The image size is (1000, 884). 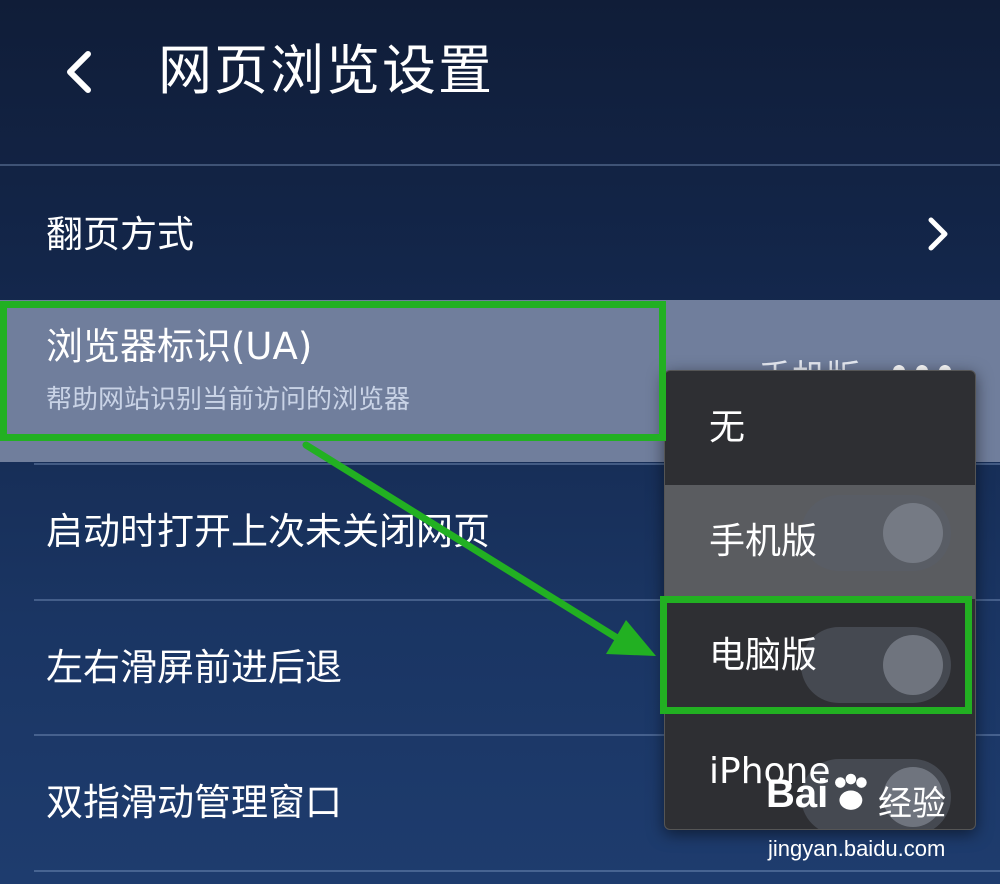 I want to click on setting-restore-tabs-label: 启动时打开上次未关闭网页, so click(x=268, y=531).